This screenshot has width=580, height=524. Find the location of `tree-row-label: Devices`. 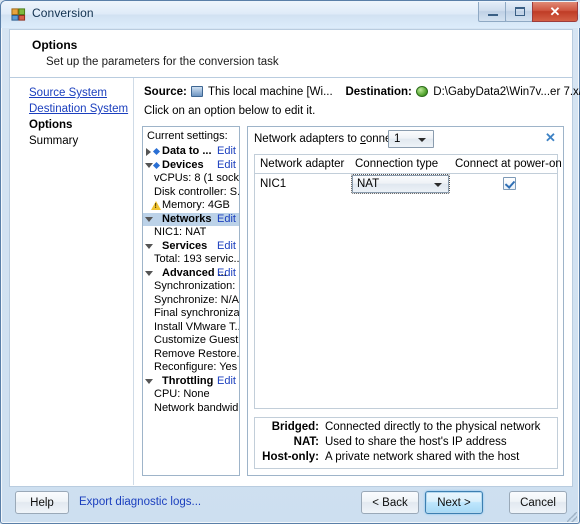

tree-row-label: Devices is located at coordinates (183, 164).